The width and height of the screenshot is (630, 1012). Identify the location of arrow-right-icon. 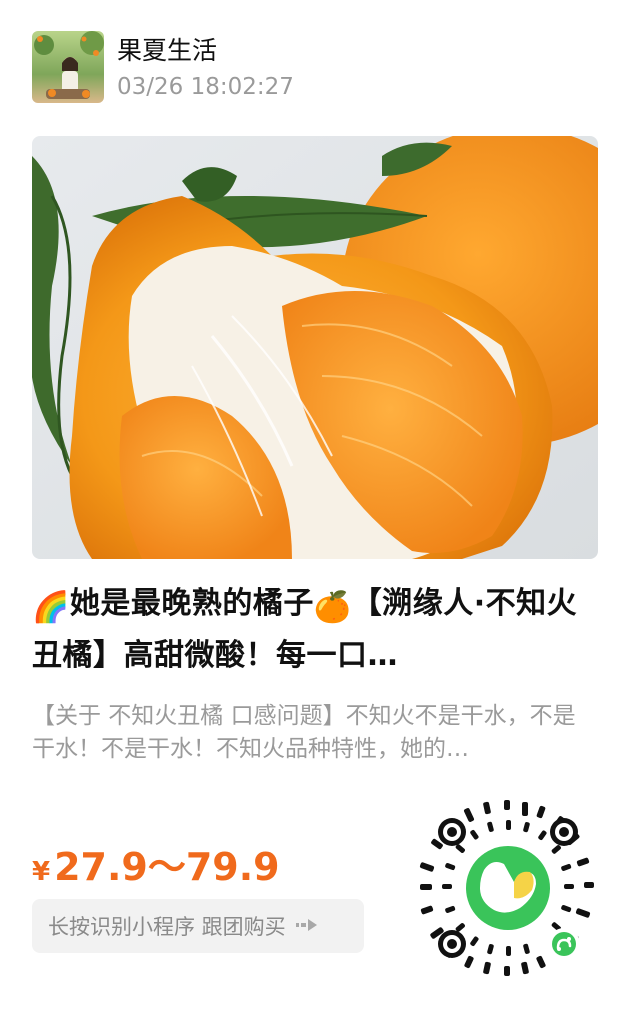
(306, 926).